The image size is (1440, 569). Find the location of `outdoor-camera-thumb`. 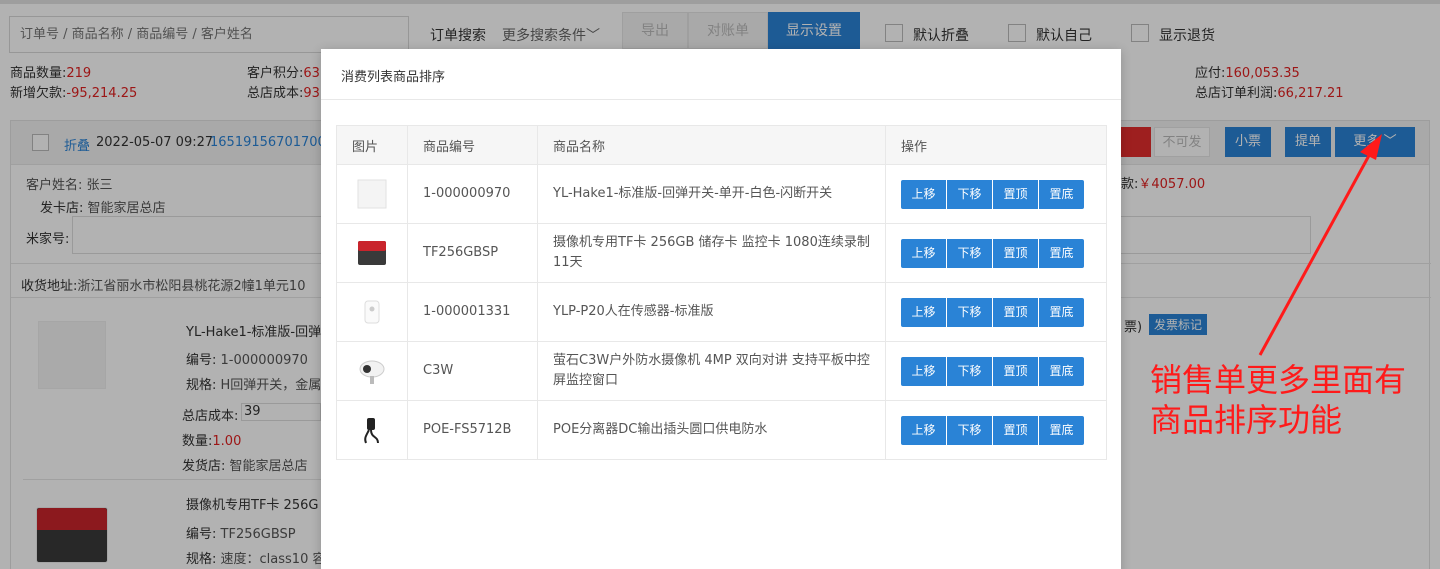

outdoor-camera-thumb is located at coordinates (372, 372).